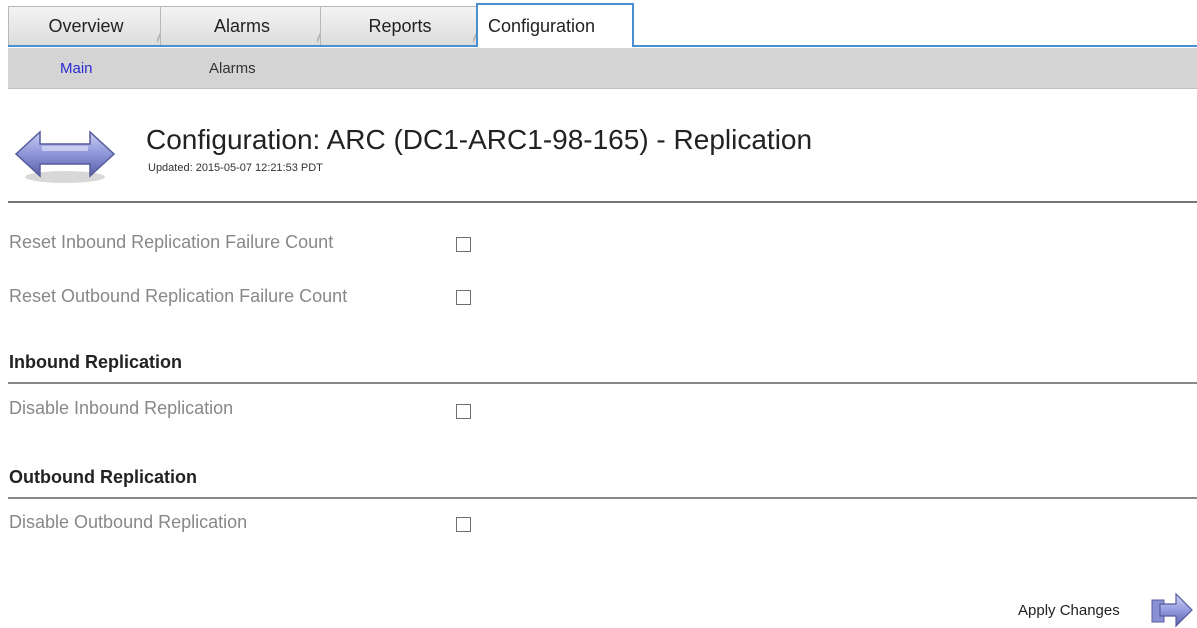 The width and height of the screenshot is (1197, 628). I want to click on apply-changes-button: Apply Changes, so click(1106, 610).